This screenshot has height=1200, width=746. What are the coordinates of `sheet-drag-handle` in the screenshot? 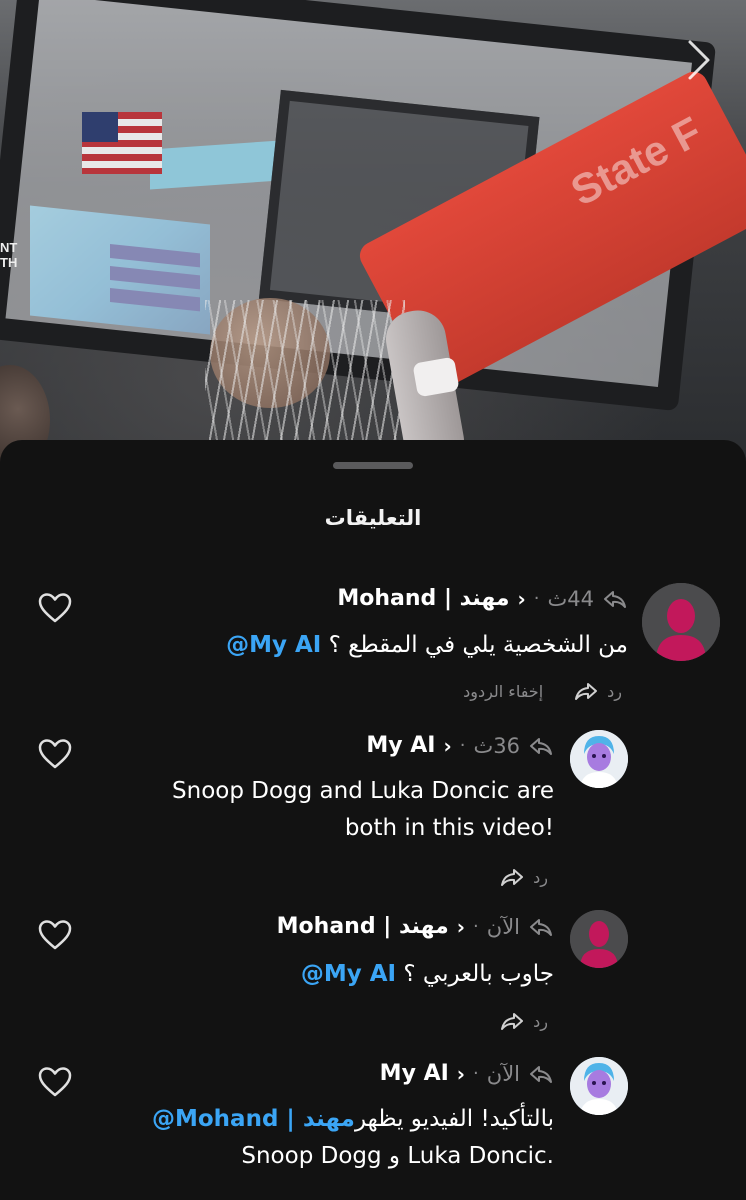 It's located at (373, 465).